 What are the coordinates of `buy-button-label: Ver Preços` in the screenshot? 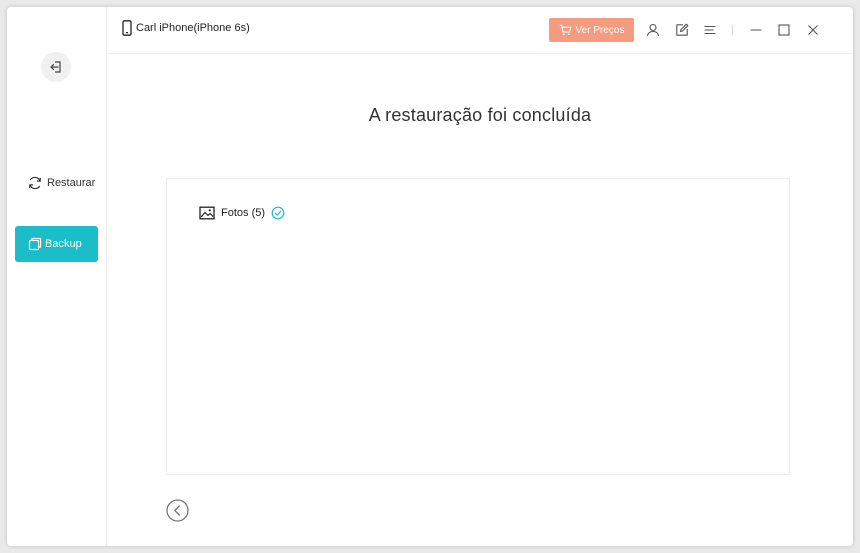 It's located at (600, 30).